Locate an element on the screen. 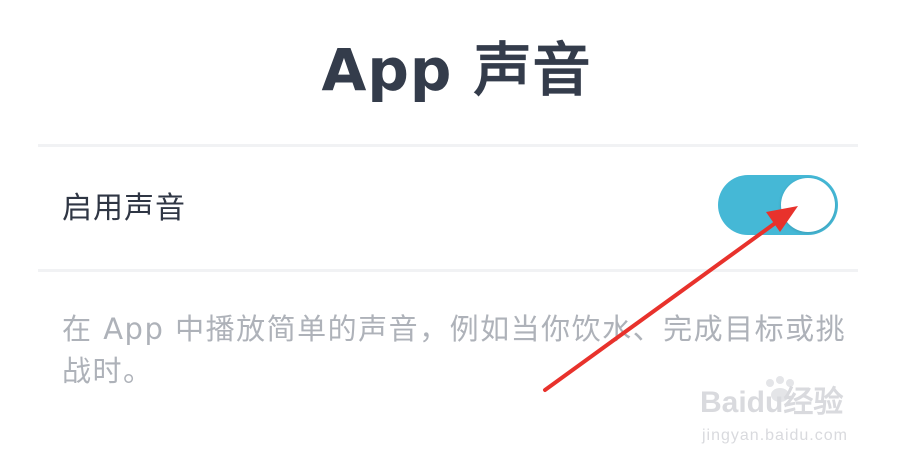 This screenshot has height=471, width=913. toggle-knob is located at coordinates (808, 205).